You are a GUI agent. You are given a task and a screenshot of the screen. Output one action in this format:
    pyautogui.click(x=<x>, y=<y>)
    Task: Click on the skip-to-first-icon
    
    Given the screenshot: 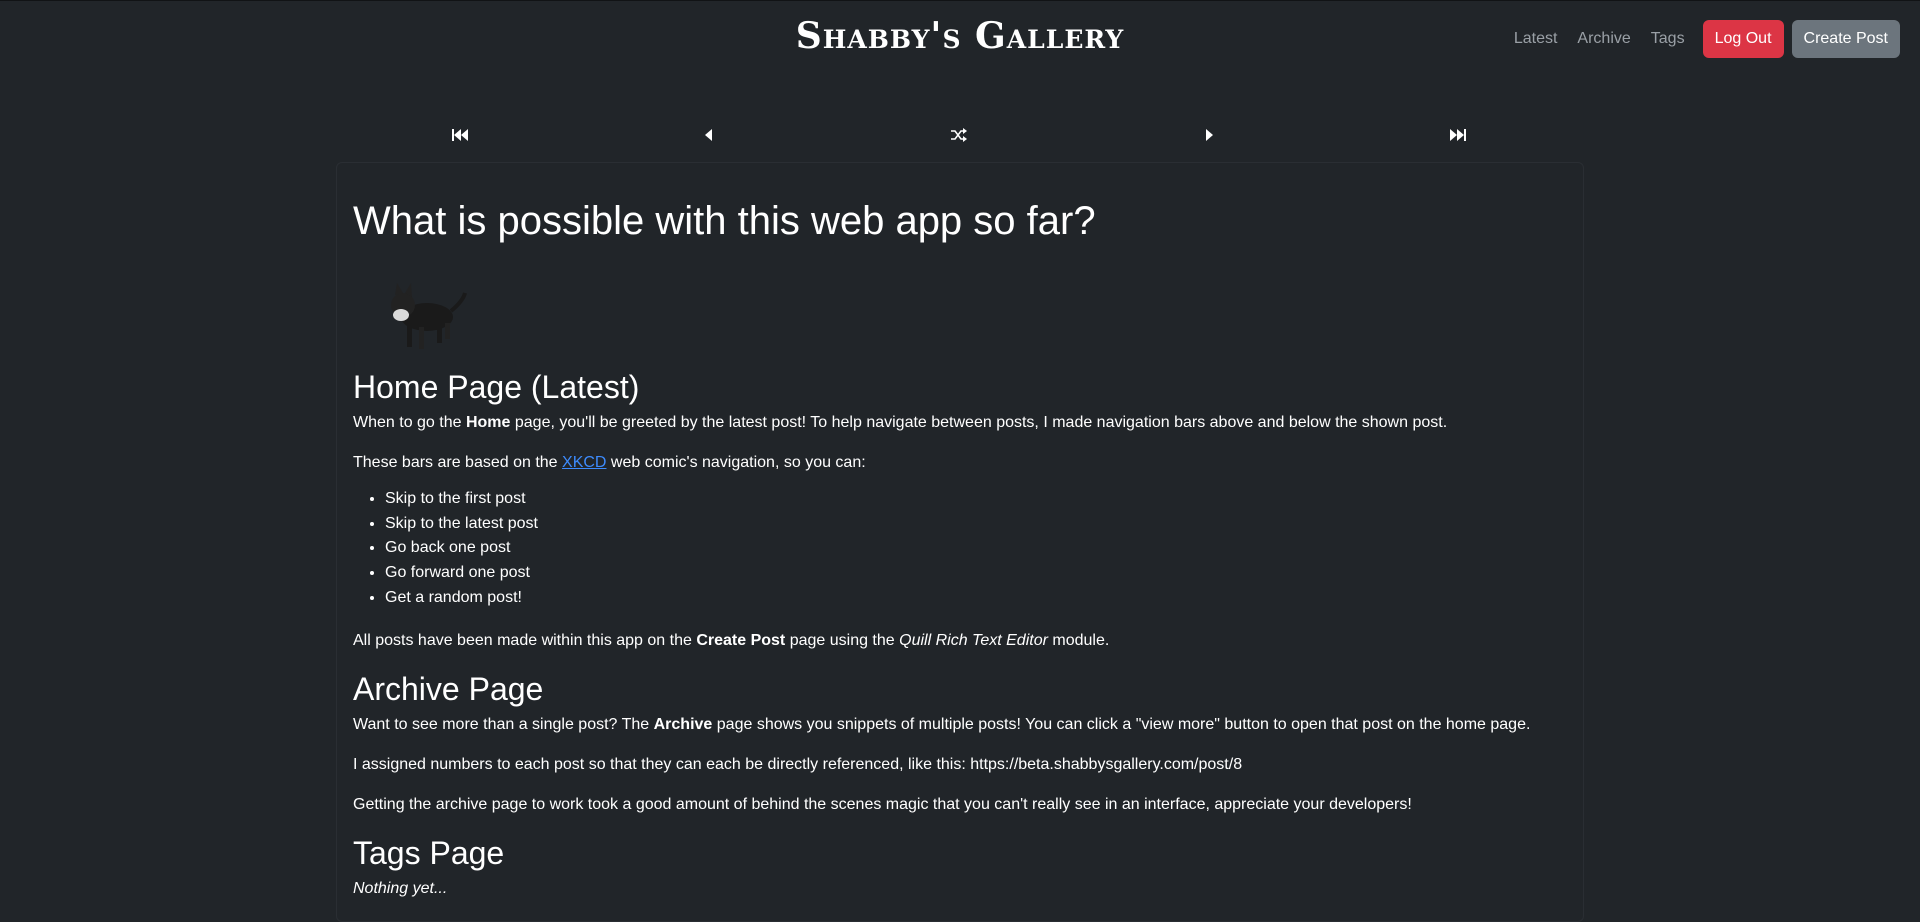 What is the action you would take?
    pyautogui.click(x=460, y=135)
    